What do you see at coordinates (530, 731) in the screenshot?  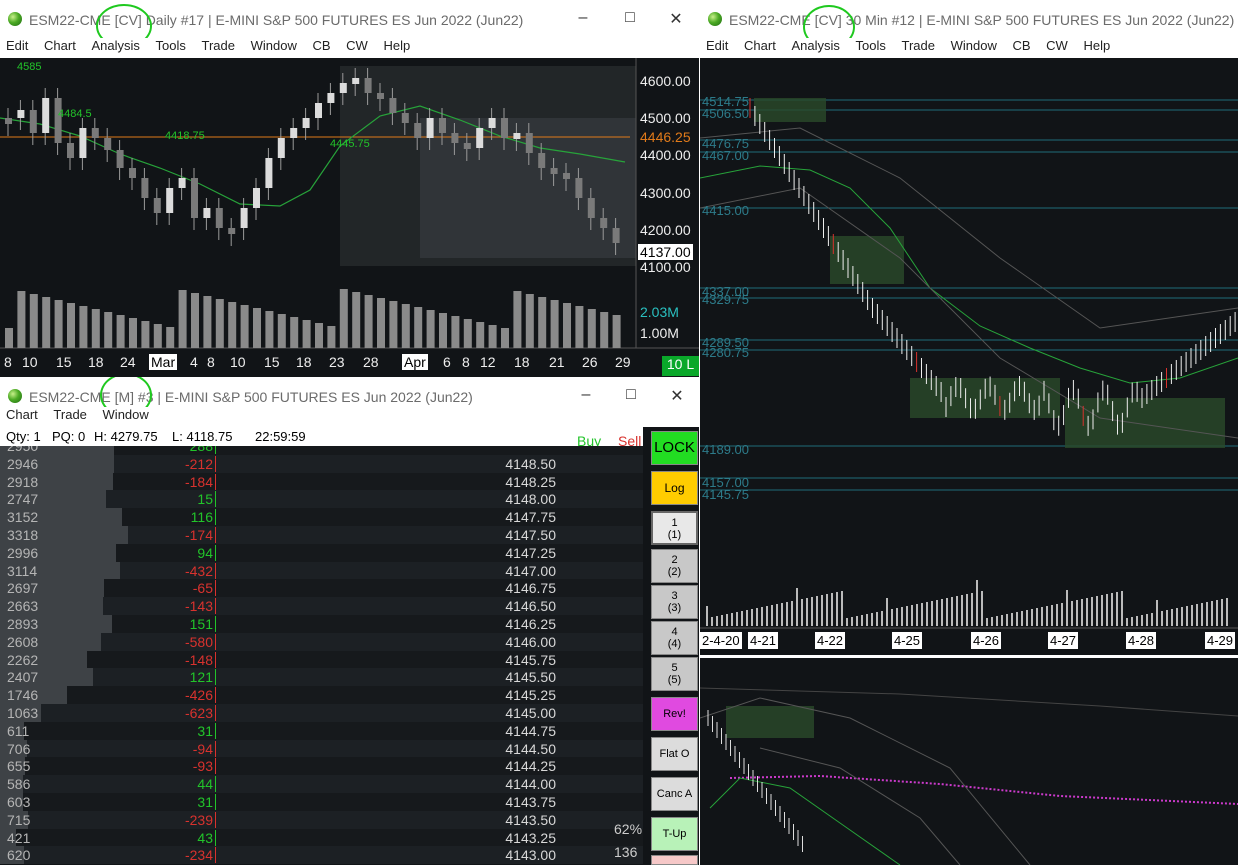 I see `price-level: 4144.75` at bounding box center [530, 731].